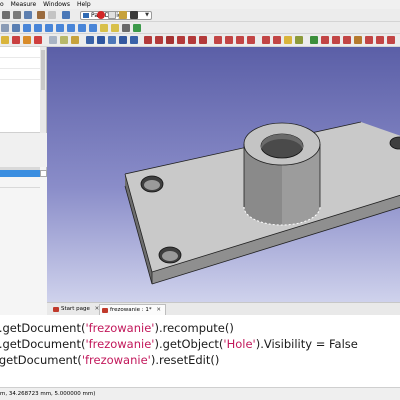  I want to click on measure-icon, so click(104, 28).